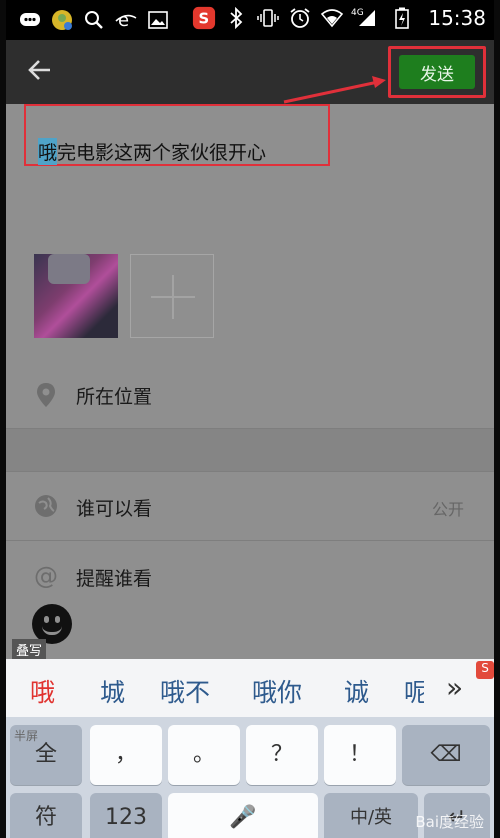 The width and height of the screenshot is (500, 838). What do you see at coordinates (42, 691) in the screenshot?
I see `candidate-item: 哦` at bounding box center [42, 691].